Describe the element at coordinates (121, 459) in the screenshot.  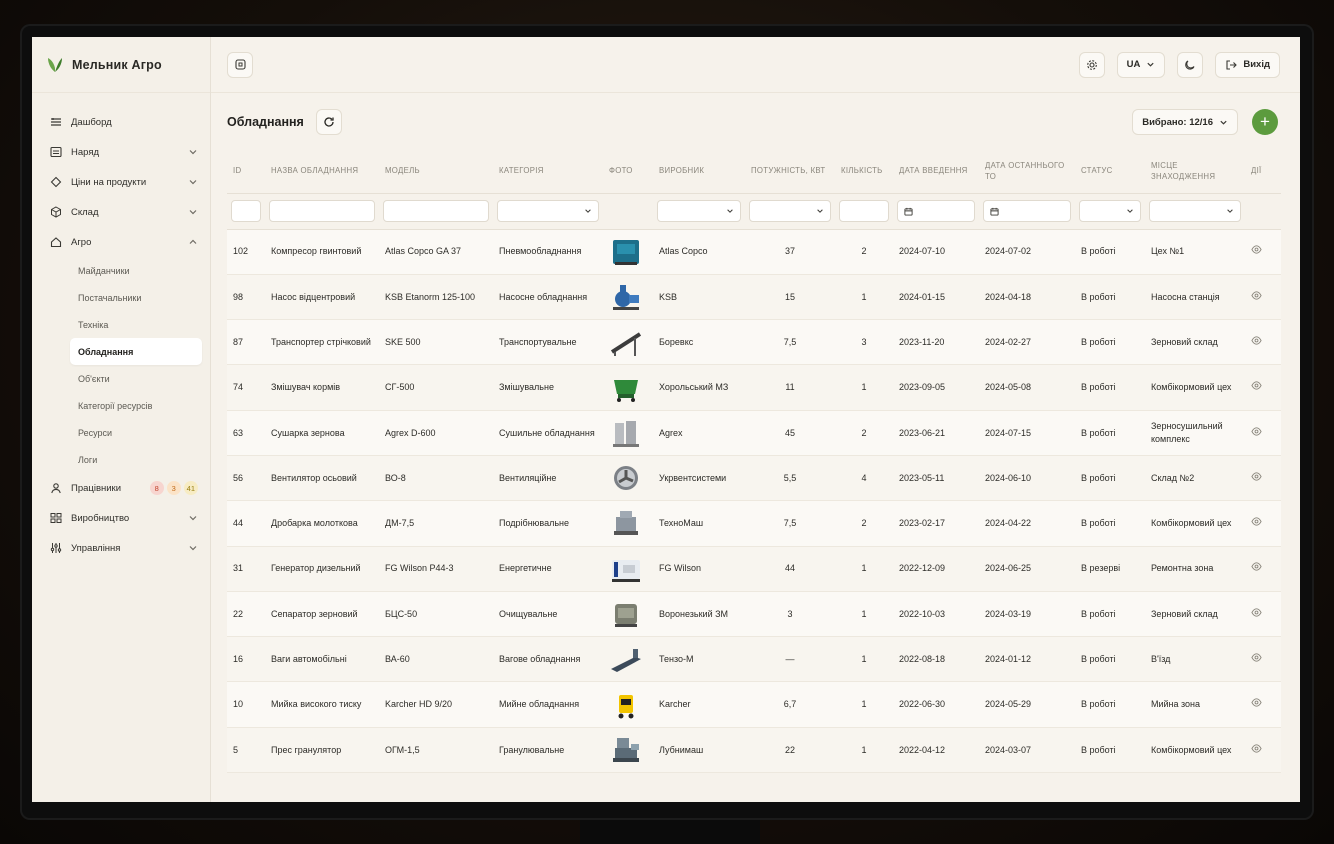
I see `sidebar-subitem-logs: Логи` at that location.